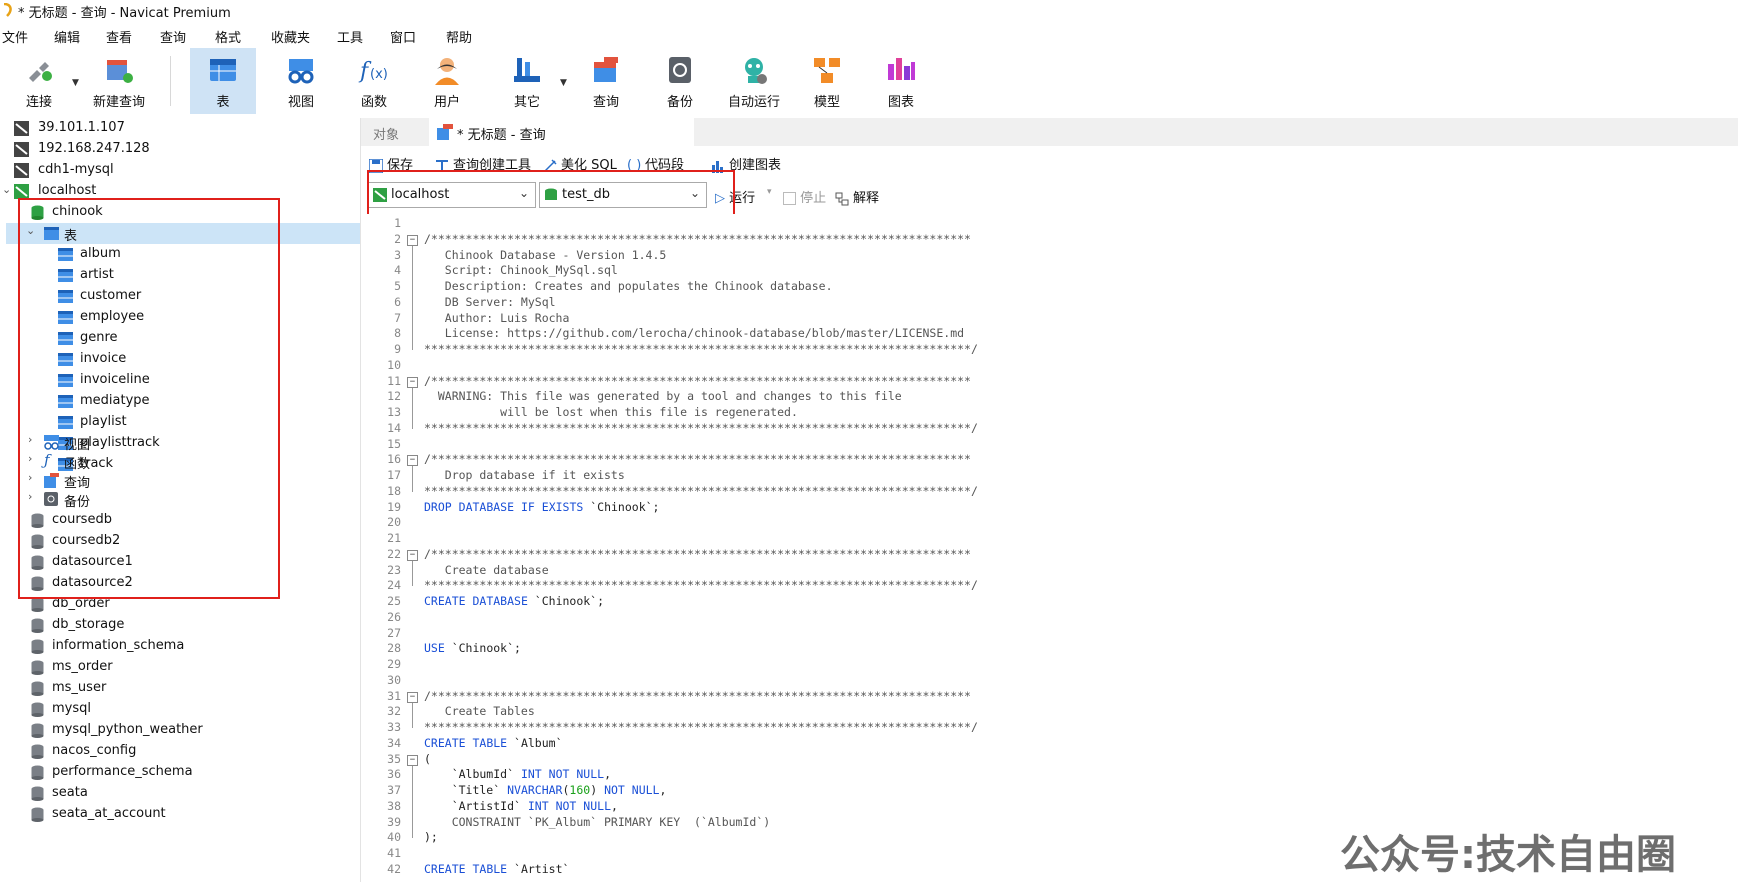 This screenshot has height=882, width=1738. I want to click on code-line: Script: Chinook_MySql.sql, so click(521, 270).